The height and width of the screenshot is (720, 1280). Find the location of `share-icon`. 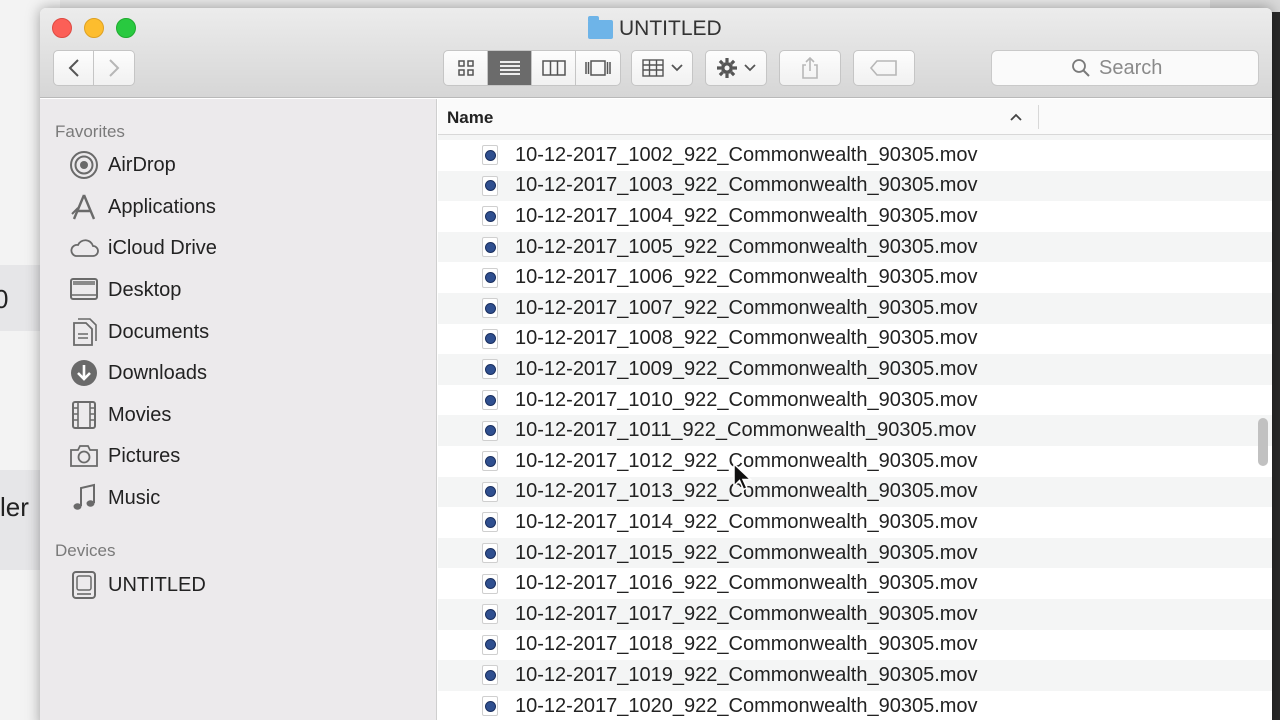

share-icon is located at coordinates (810, 67).